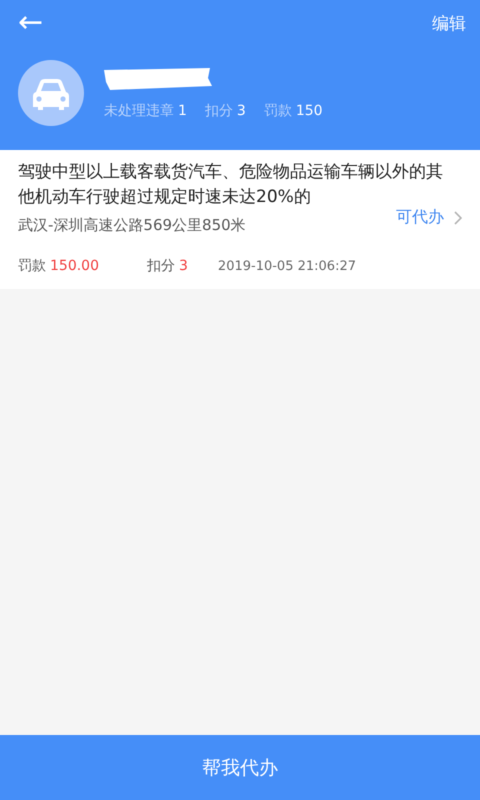 The width and height of the screenshot is (480, 800). Describe the element at coordinates (139, 111) in the screenshot. I see `stat-label: 未处理违章` at that location.